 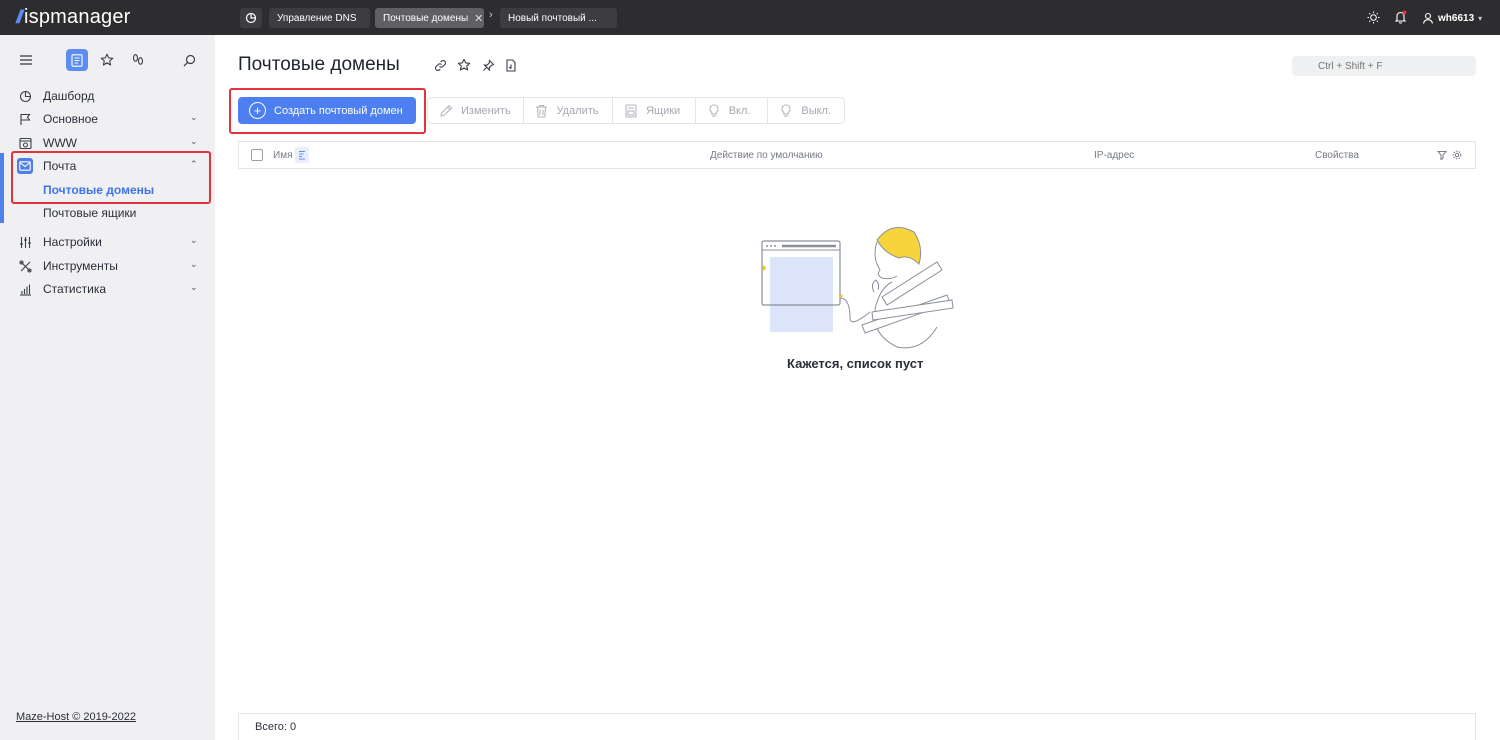 I want to click on mailboxes-button: Ящики, so click(x=654, y=110).